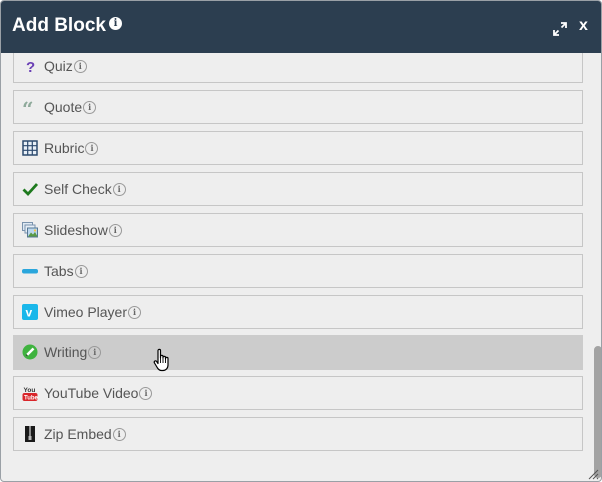 The image size is (602, 482). Describe the element at coordinates (298, 189) in the screenshot. I see `block-item-self-check: Self Check i` at that location.